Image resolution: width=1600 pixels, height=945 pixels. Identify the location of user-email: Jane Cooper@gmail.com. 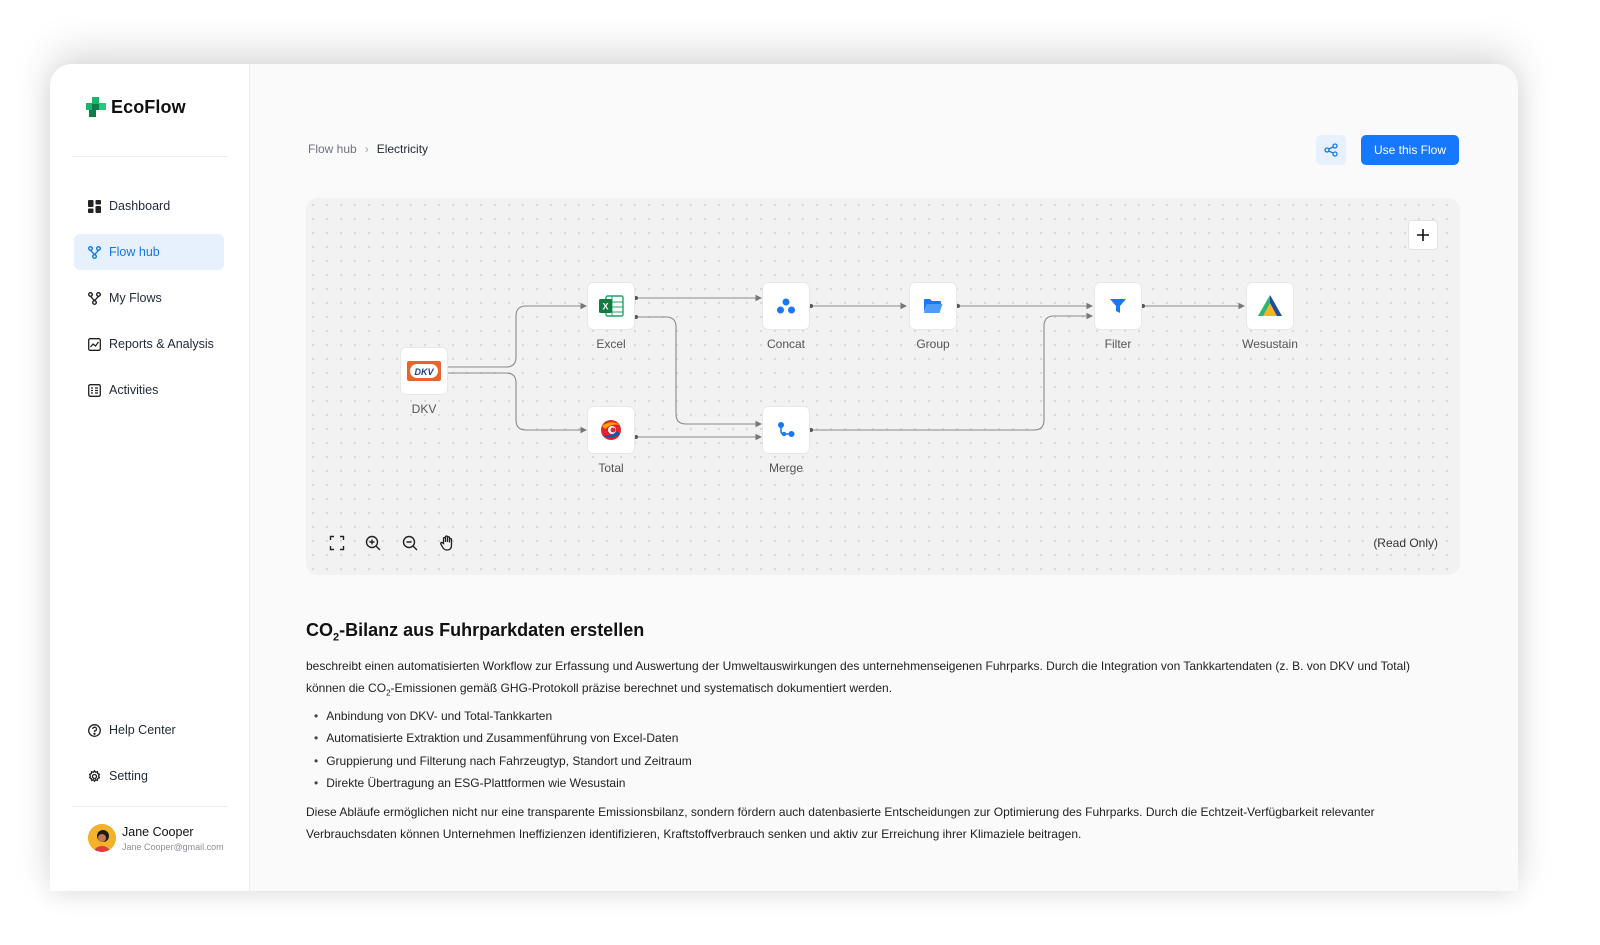
(173, 846).